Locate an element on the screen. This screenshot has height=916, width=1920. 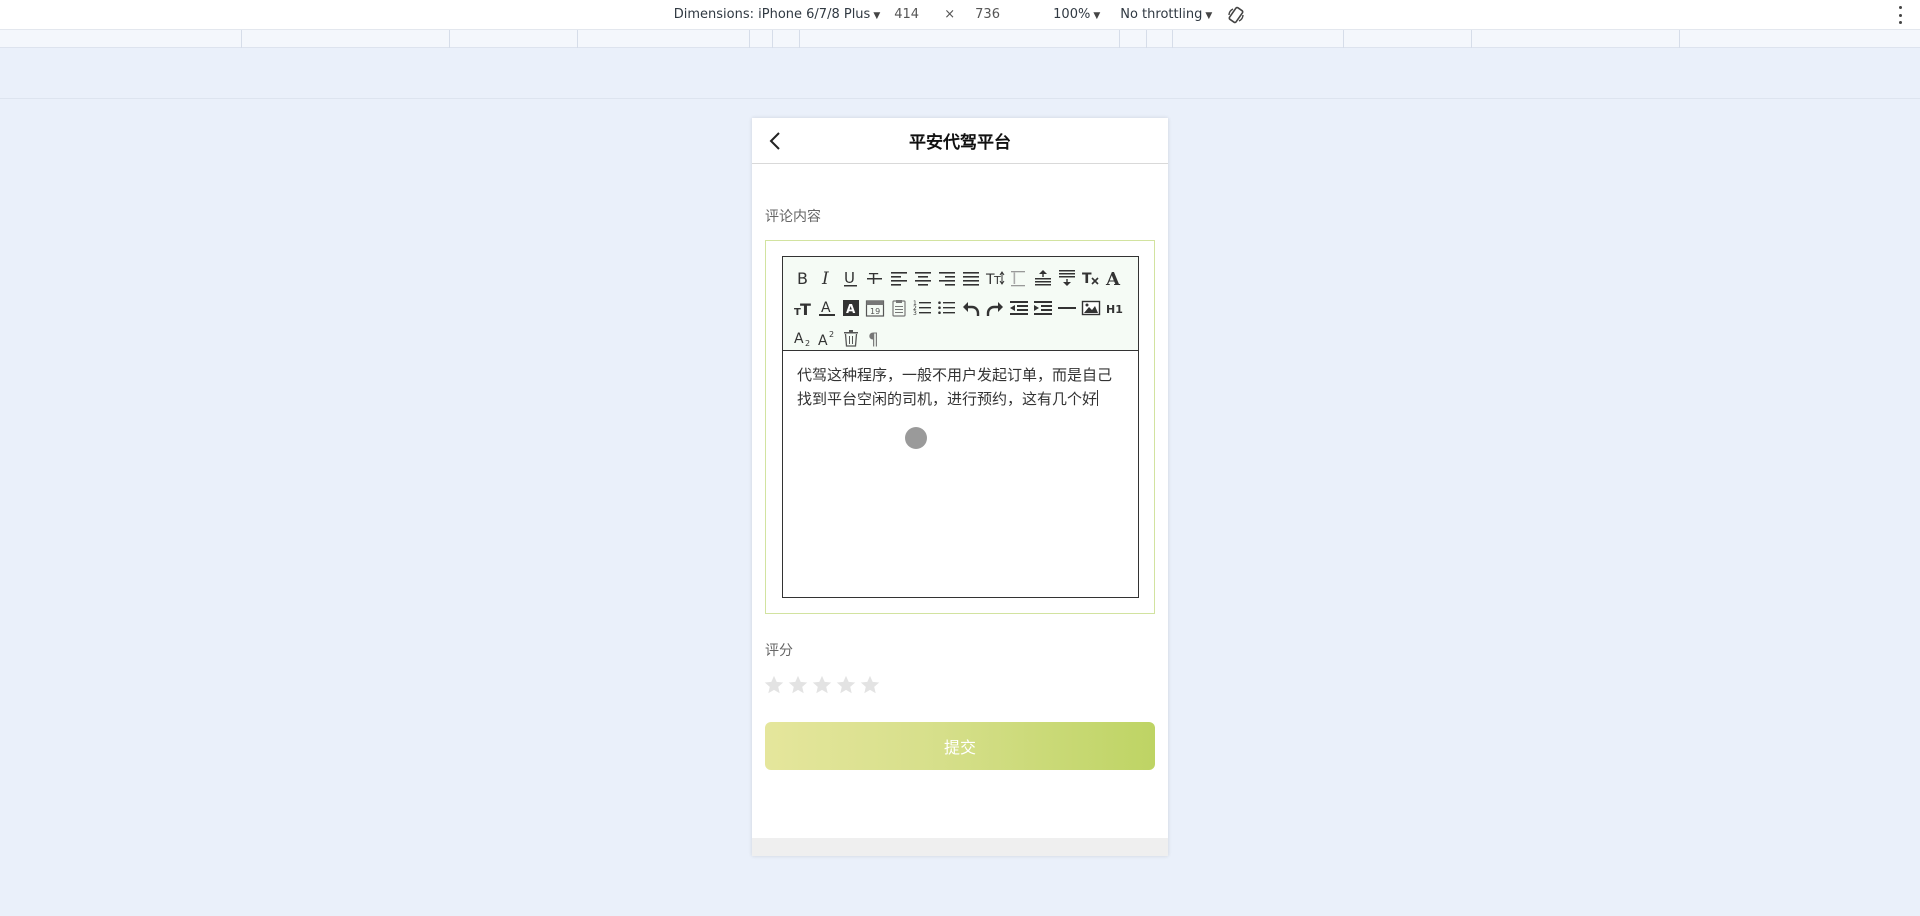
heading-glyph: H1 is located at coordinates (1114, 309).